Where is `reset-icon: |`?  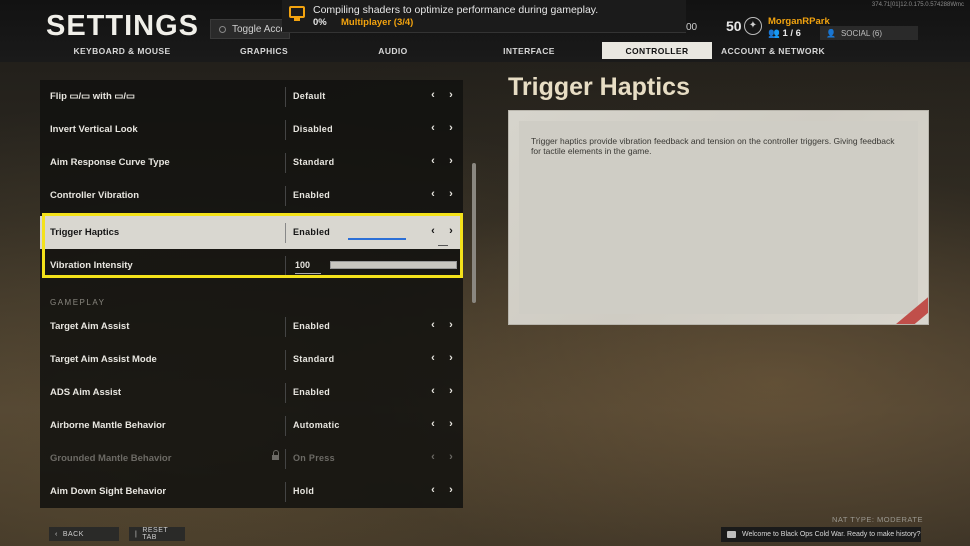
reset-icon: | is located at coordinates (136, 534).